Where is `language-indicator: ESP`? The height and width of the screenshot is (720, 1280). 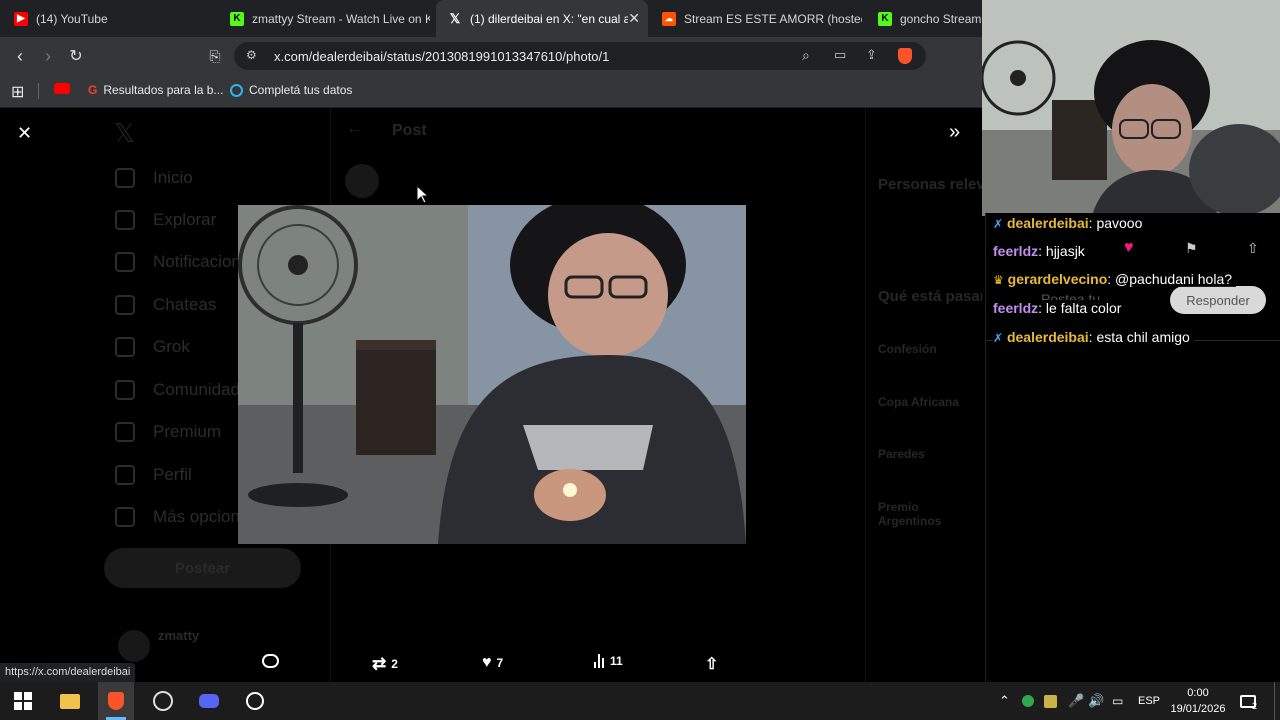 language-indicator: ESP is located at coordinates (1149, 701).